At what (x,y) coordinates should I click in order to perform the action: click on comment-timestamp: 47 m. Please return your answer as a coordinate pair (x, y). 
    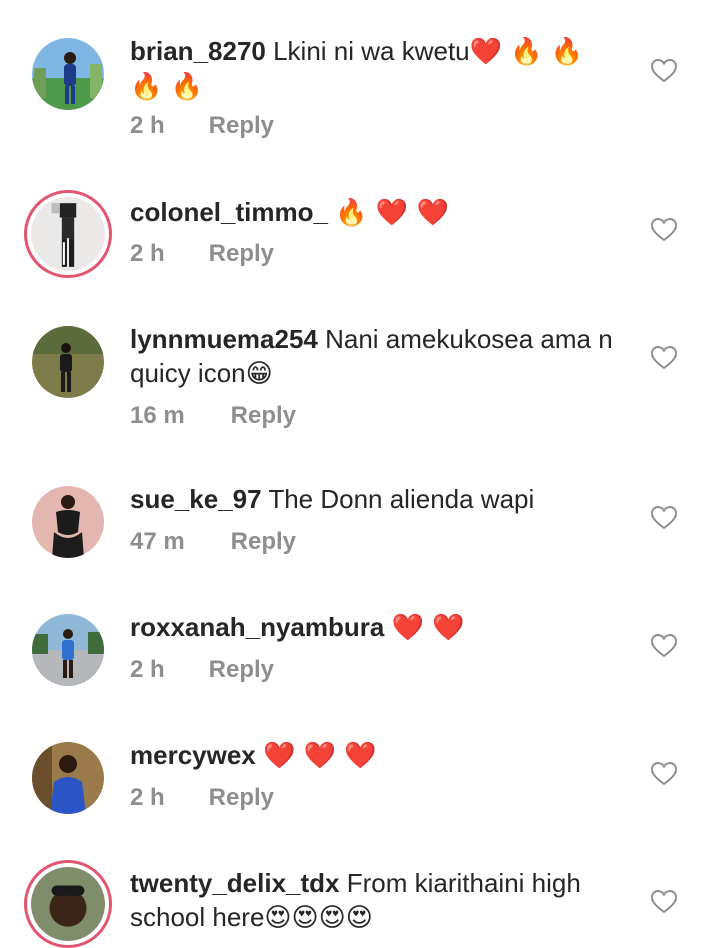
    Looking at the image, I should click on (157, 541).